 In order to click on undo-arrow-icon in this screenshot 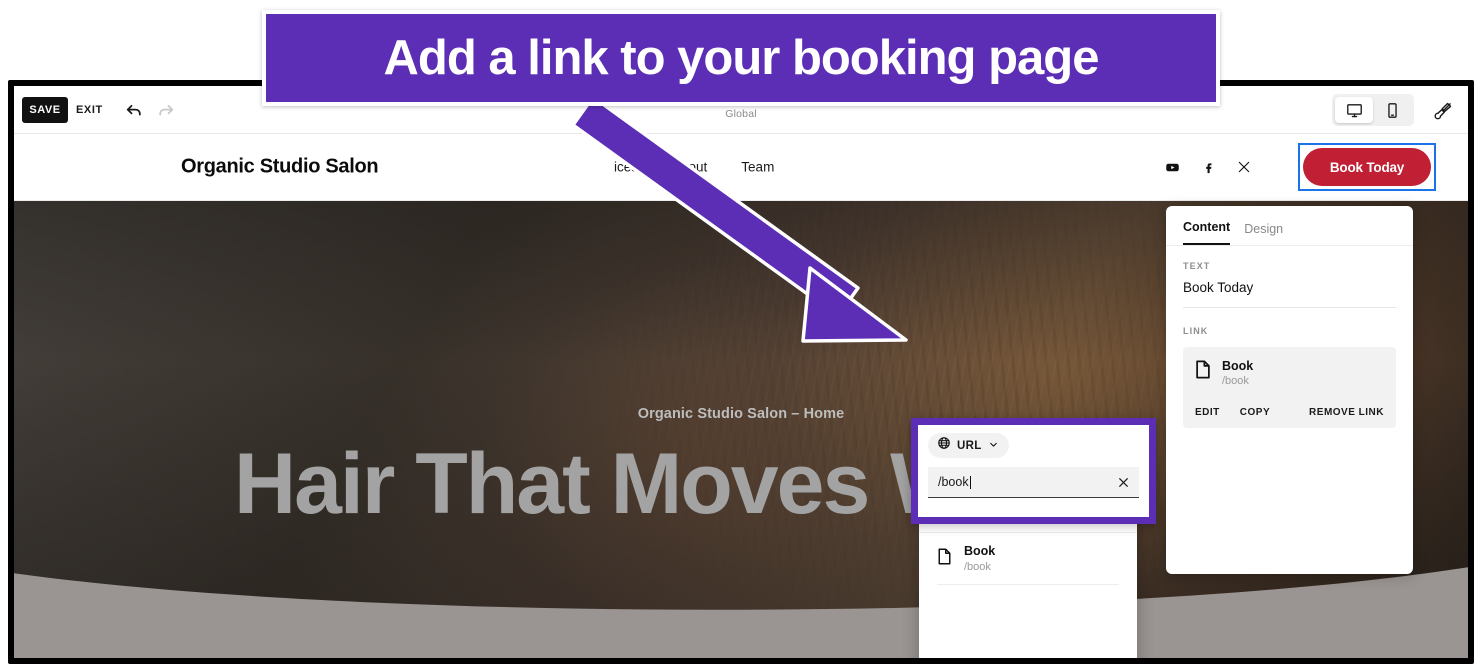, I will do `click(134, 110)`.